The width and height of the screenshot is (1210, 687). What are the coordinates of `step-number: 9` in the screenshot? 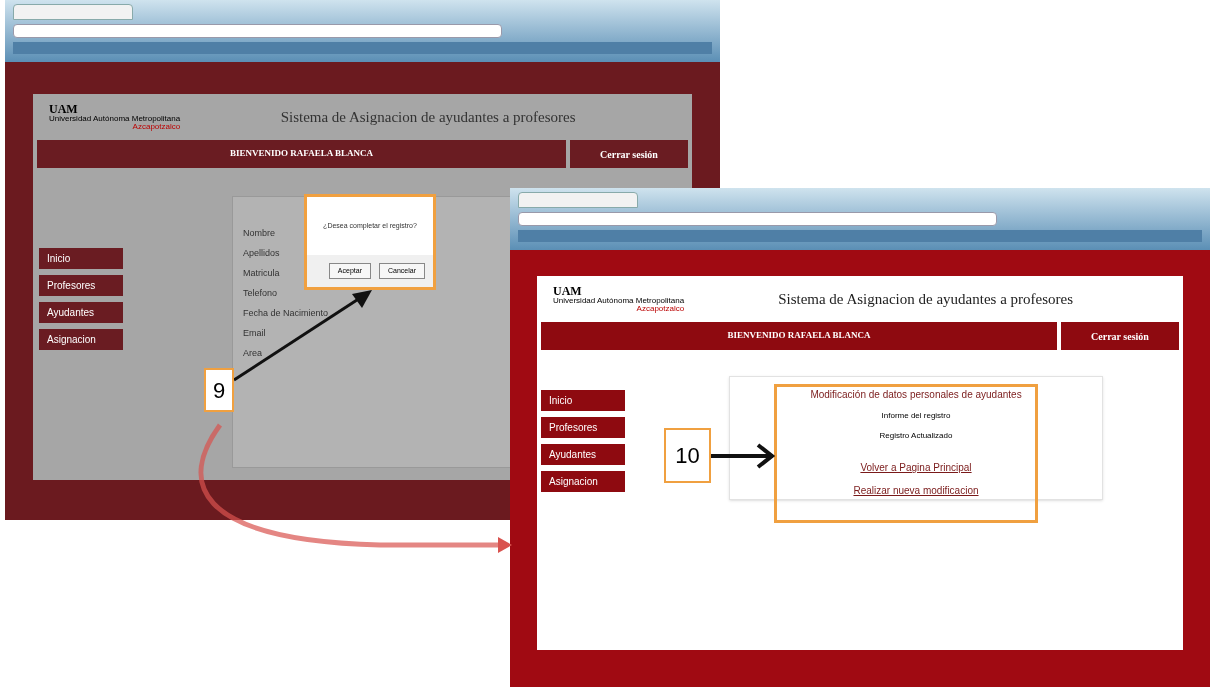 It's located at (219, 390).